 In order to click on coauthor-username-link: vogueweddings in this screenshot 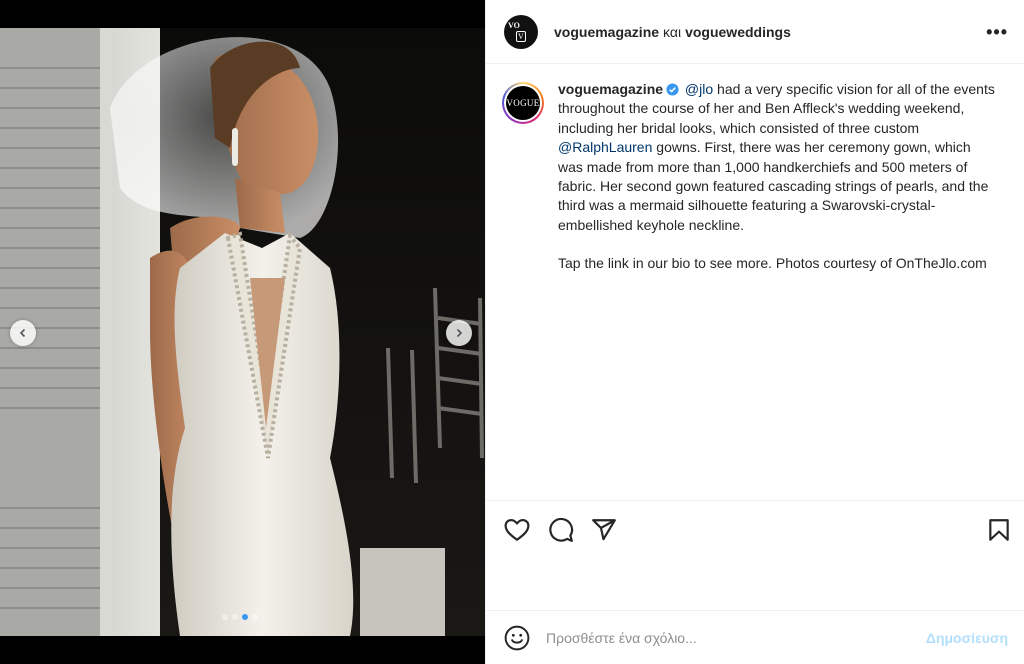, I will do `click(738, 32)`.